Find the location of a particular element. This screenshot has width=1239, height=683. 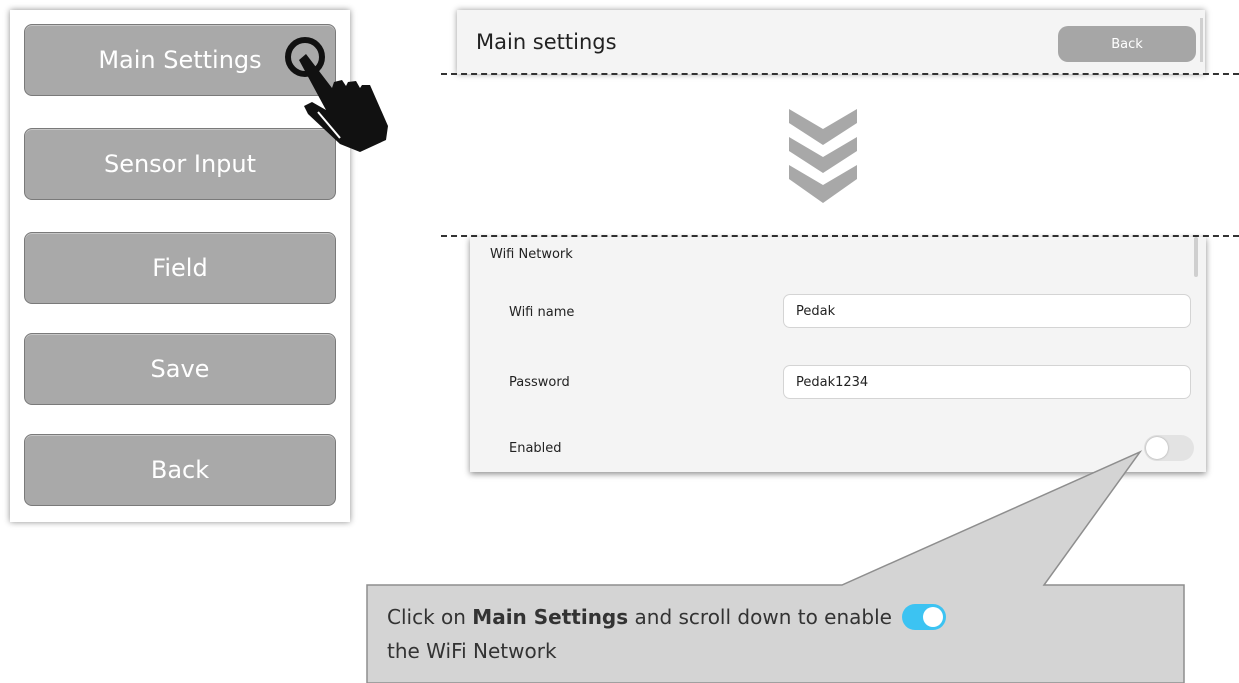

callout-text-part3: the WiFi Network is located at coordinates (472, 651).